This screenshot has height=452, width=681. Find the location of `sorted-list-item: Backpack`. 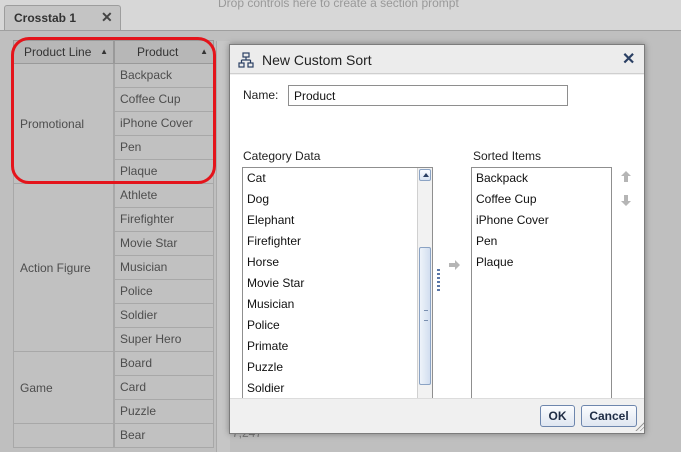

sorted-list-item: Backpack is located at coordinates (541, 178).